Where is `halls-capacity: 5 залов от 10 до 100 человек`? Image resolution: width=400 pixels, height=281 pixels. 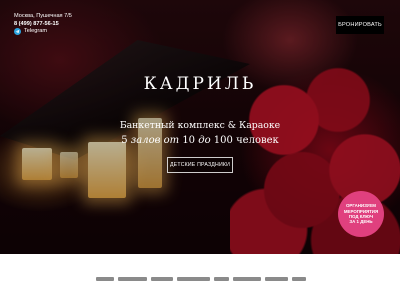
halls-capacity: 5 залов от 10 до 100 человек is located at coordinates (200, 140).